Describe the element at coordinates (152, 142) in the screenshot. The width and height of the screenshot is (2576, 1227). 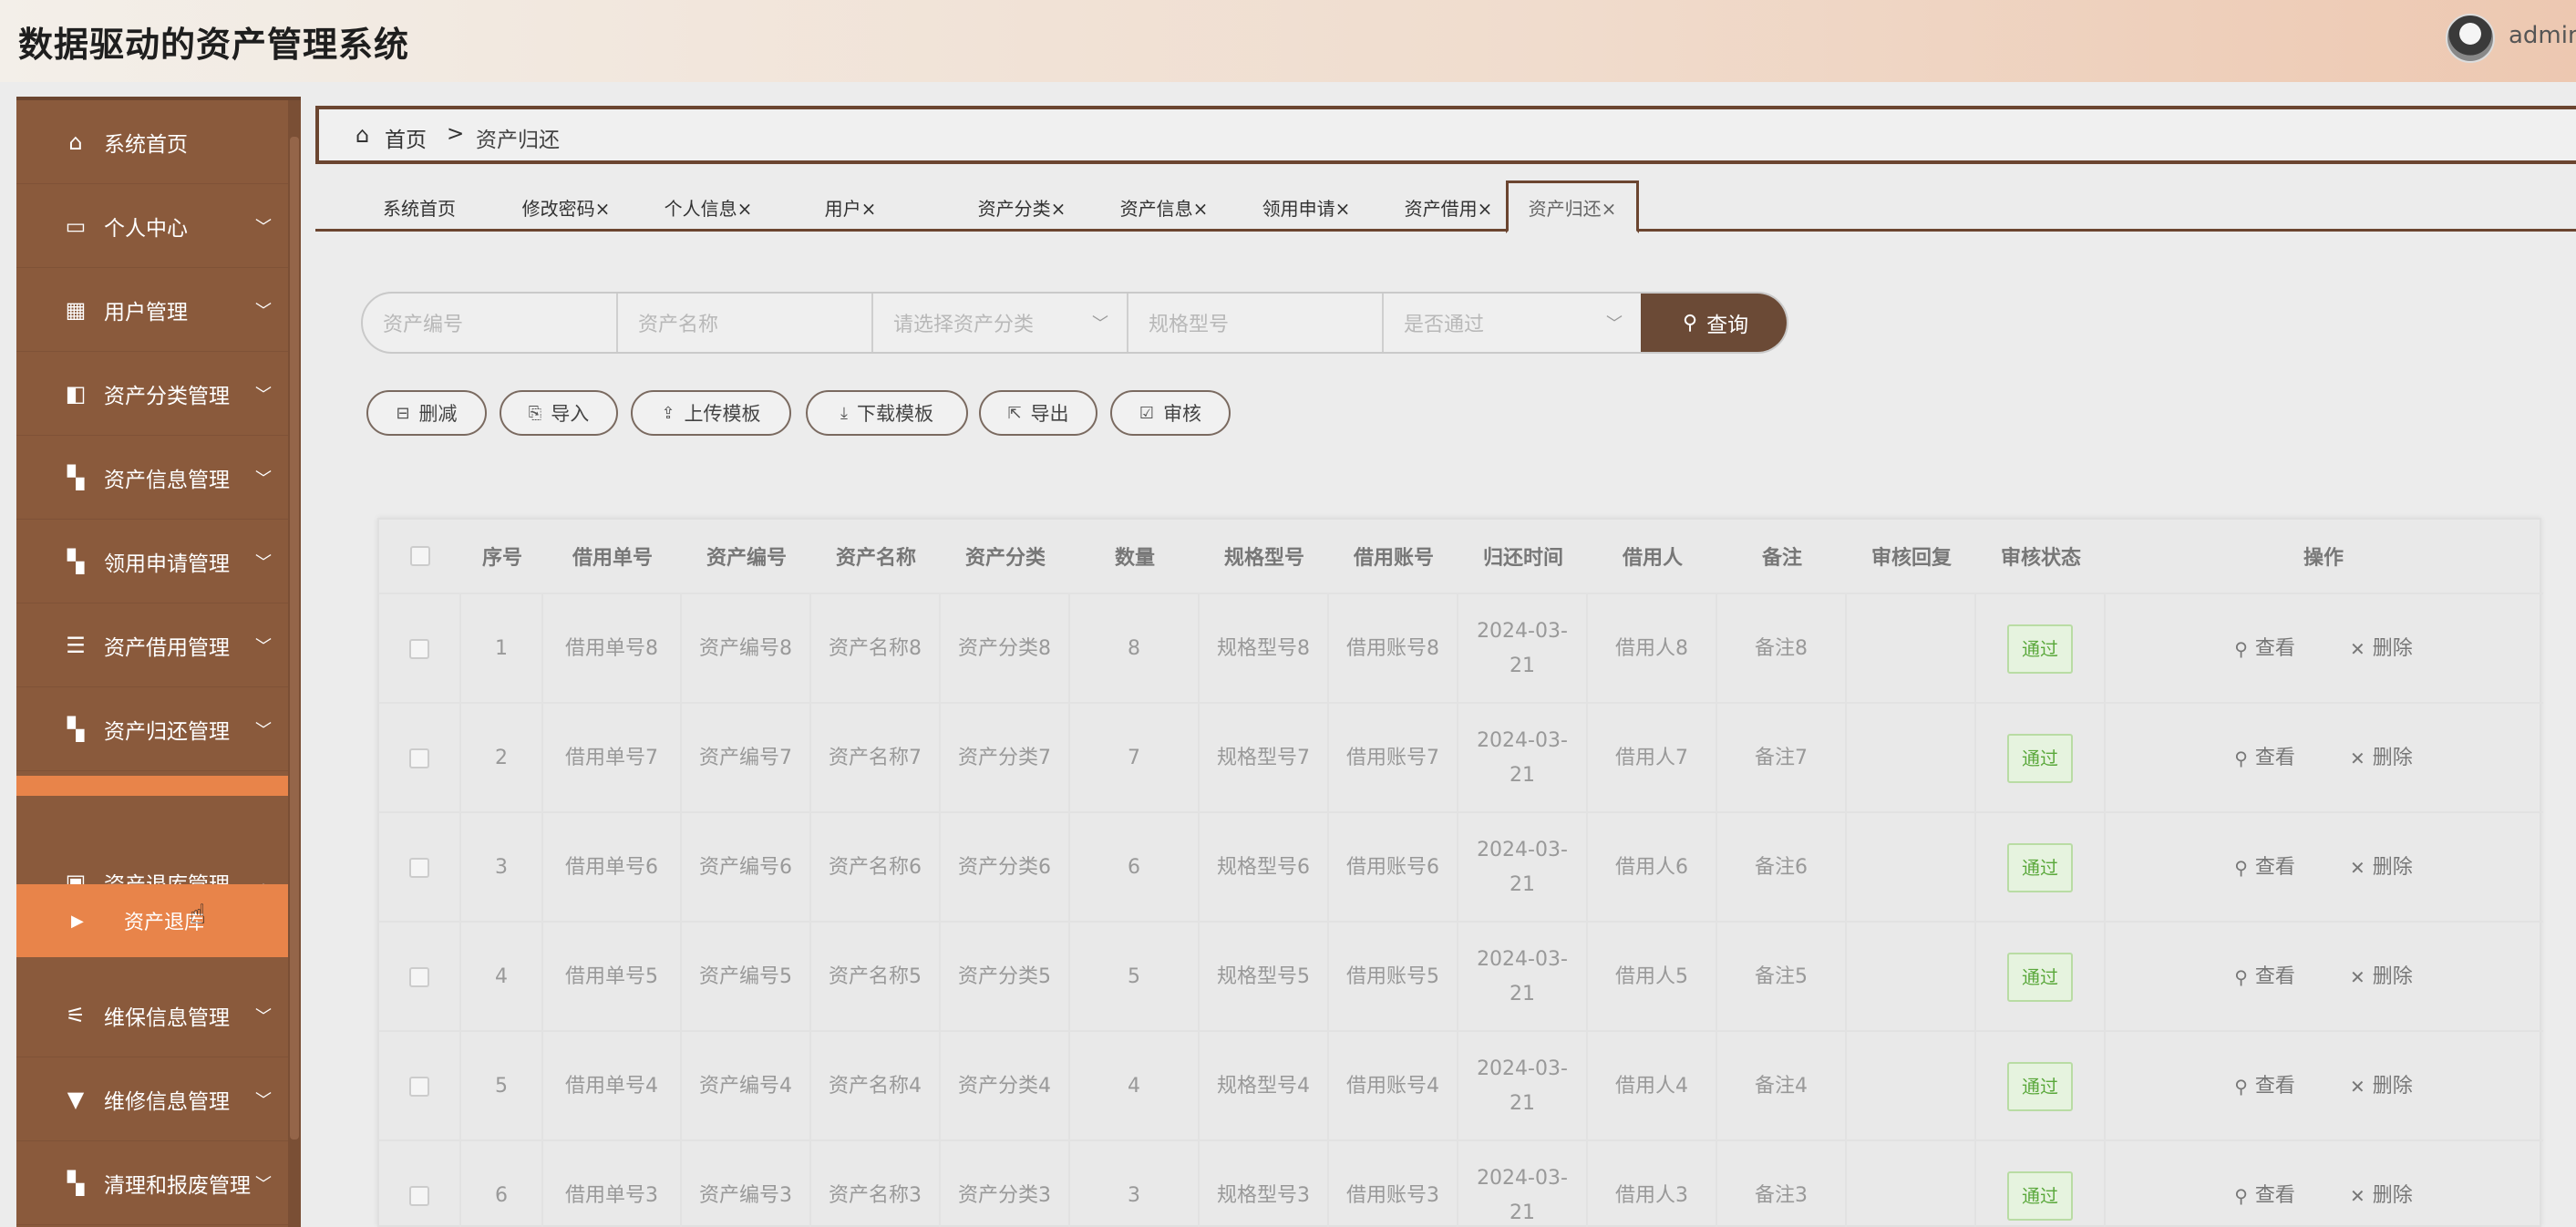
I see `sidebar-item-0: ⌂ 系统首页` at that location.